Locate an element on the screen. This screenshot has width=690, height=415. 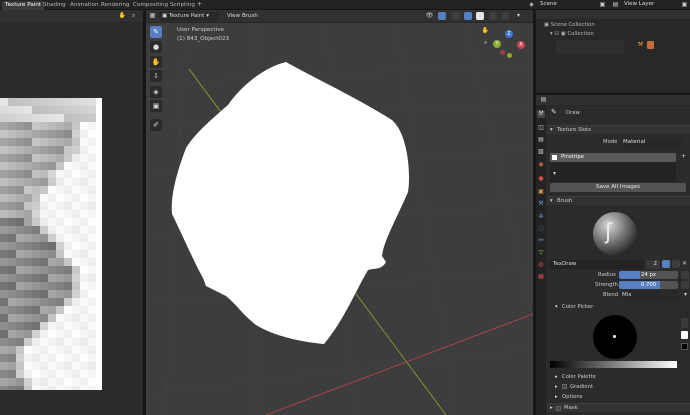
scrollbar-handle is located at coordinates (684, 323).